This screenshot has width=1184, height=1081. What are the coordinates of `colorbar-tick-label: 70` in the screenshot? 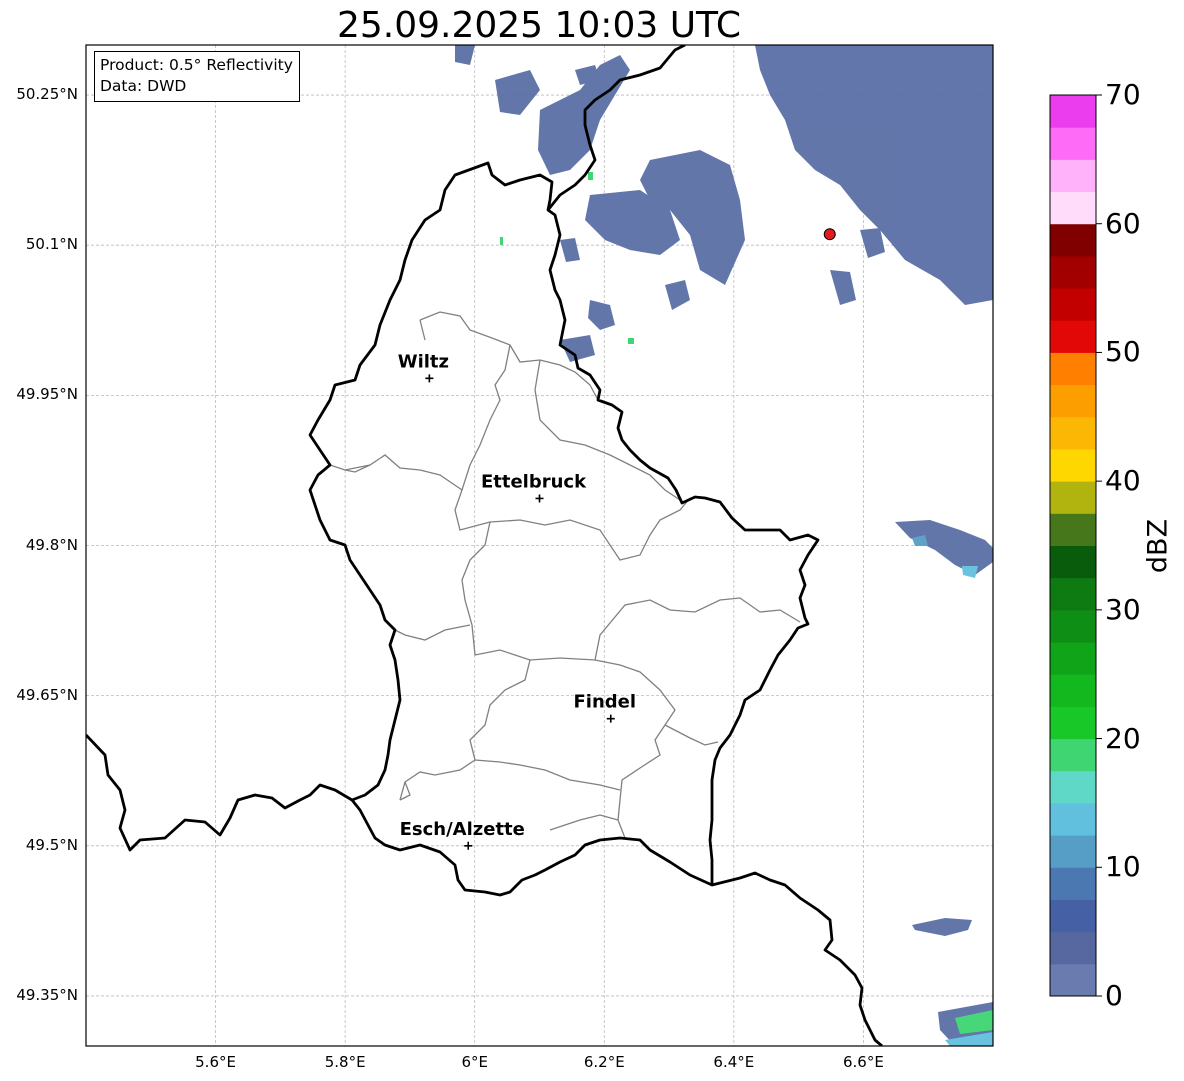 It's located at (1123, 94).